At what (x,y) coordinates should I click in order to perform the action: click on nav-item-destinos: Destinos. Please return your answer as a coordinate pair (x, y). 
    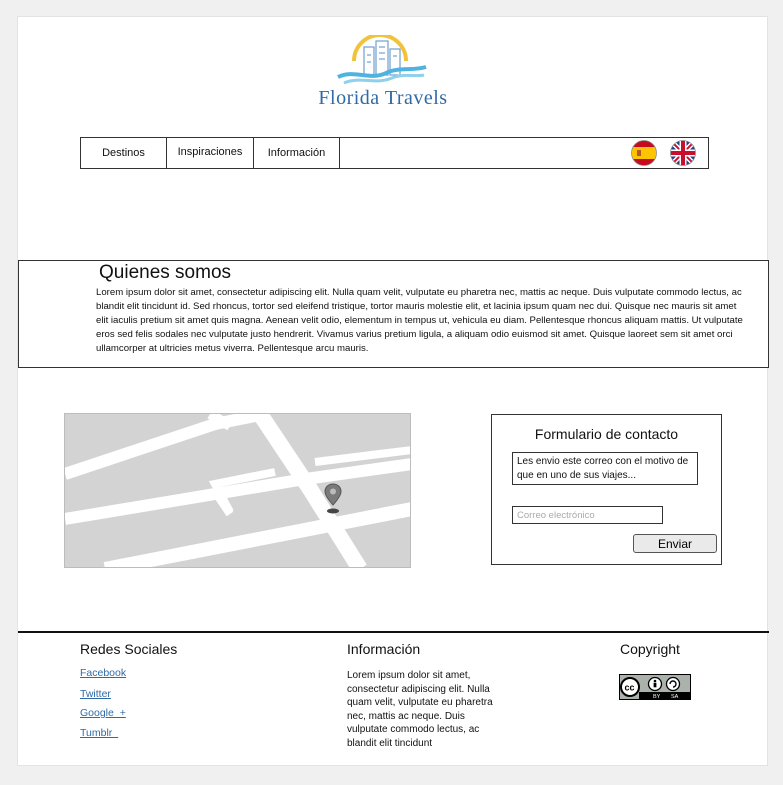
    Looking at the image, I should click on (124, 153).